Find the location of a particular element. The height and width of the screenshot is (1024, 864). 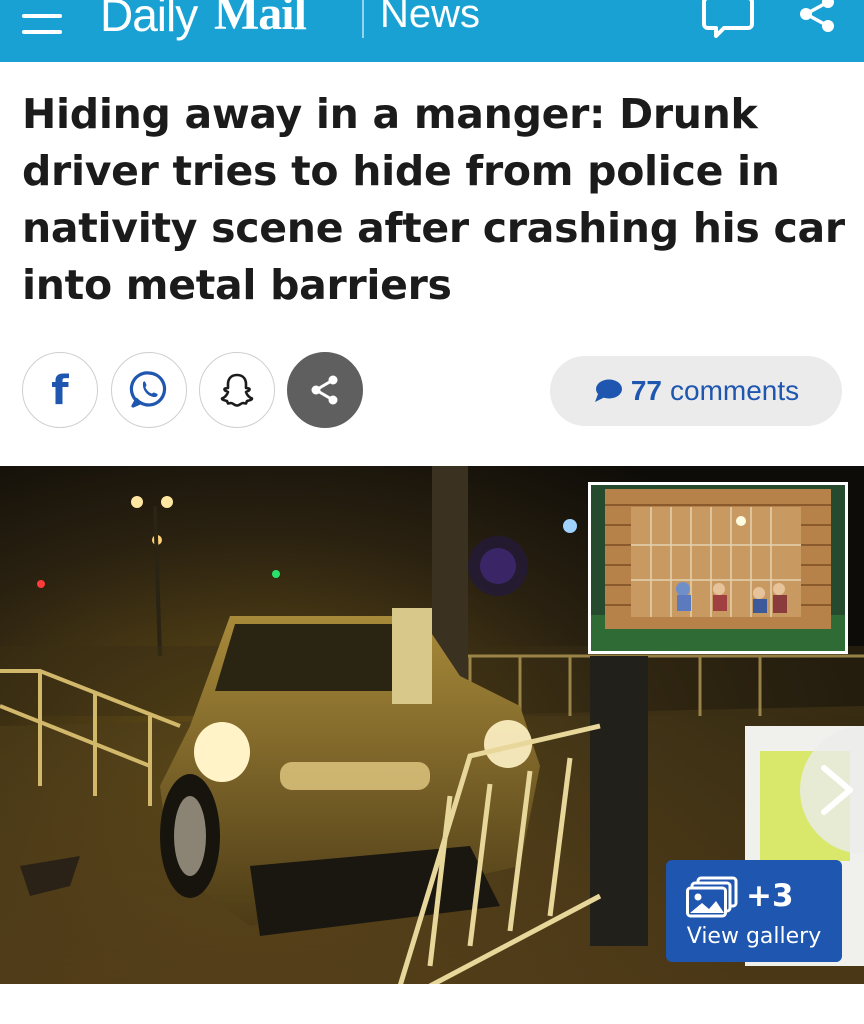

top-navigation-bar: Daily Mail News is located at coordinates (432, 31).